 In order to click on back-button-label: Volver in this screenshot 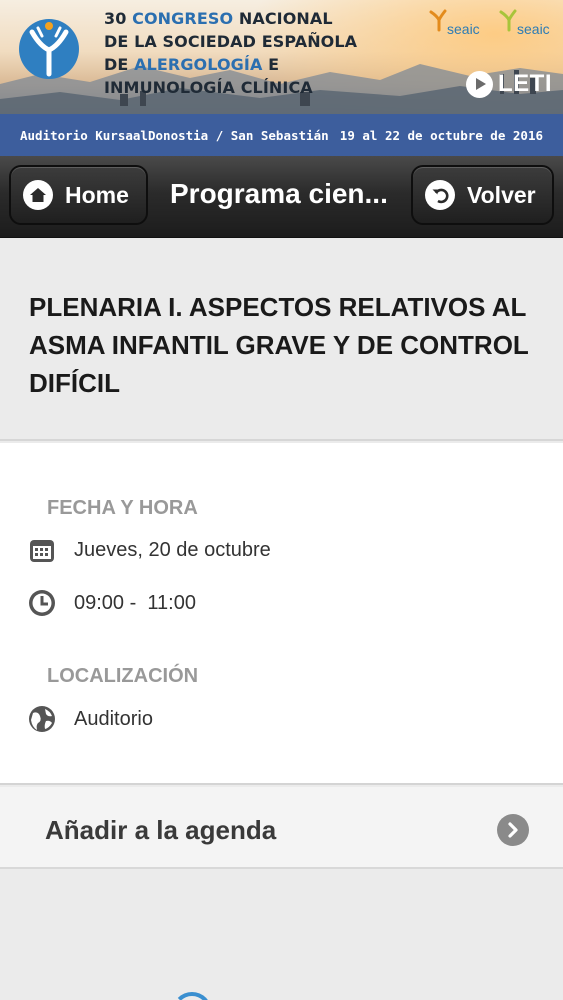, I will do `click(501, 194)`.